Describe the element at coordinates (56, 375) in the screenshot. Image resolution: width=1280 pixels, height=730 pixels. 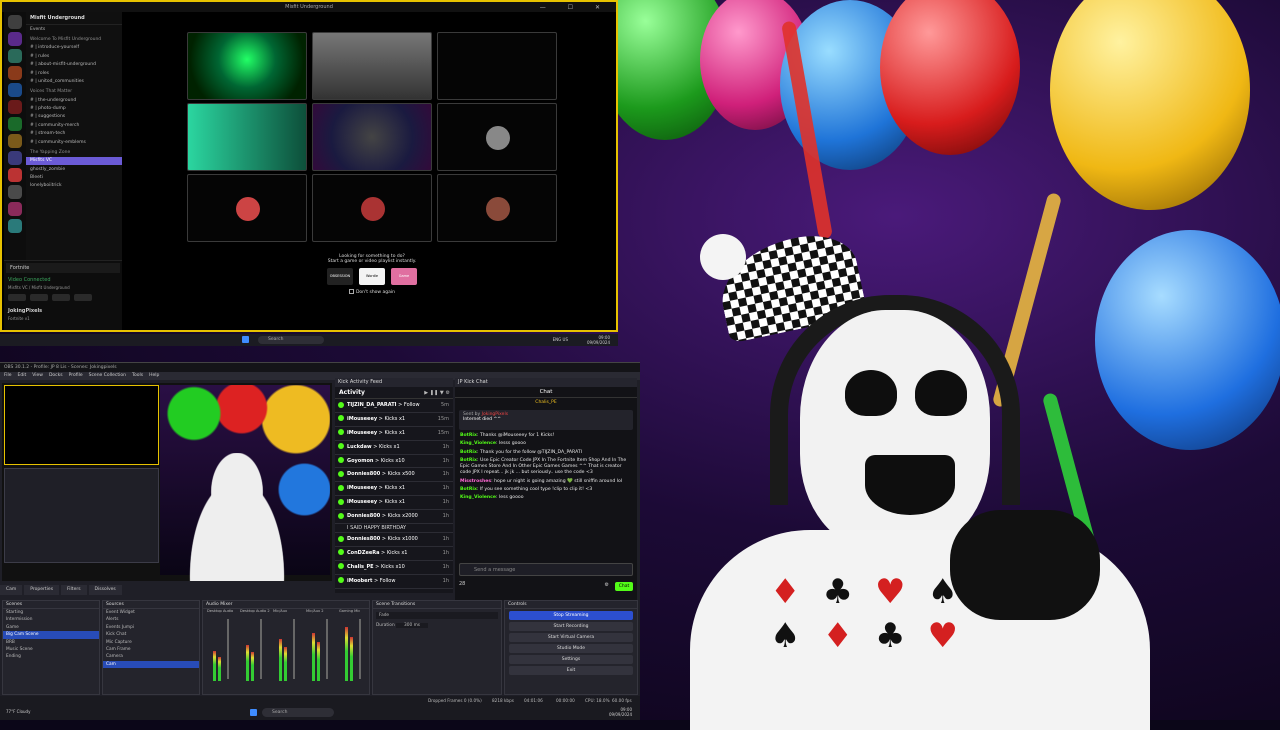
I see `menu-item-docks: Docks` at that location.